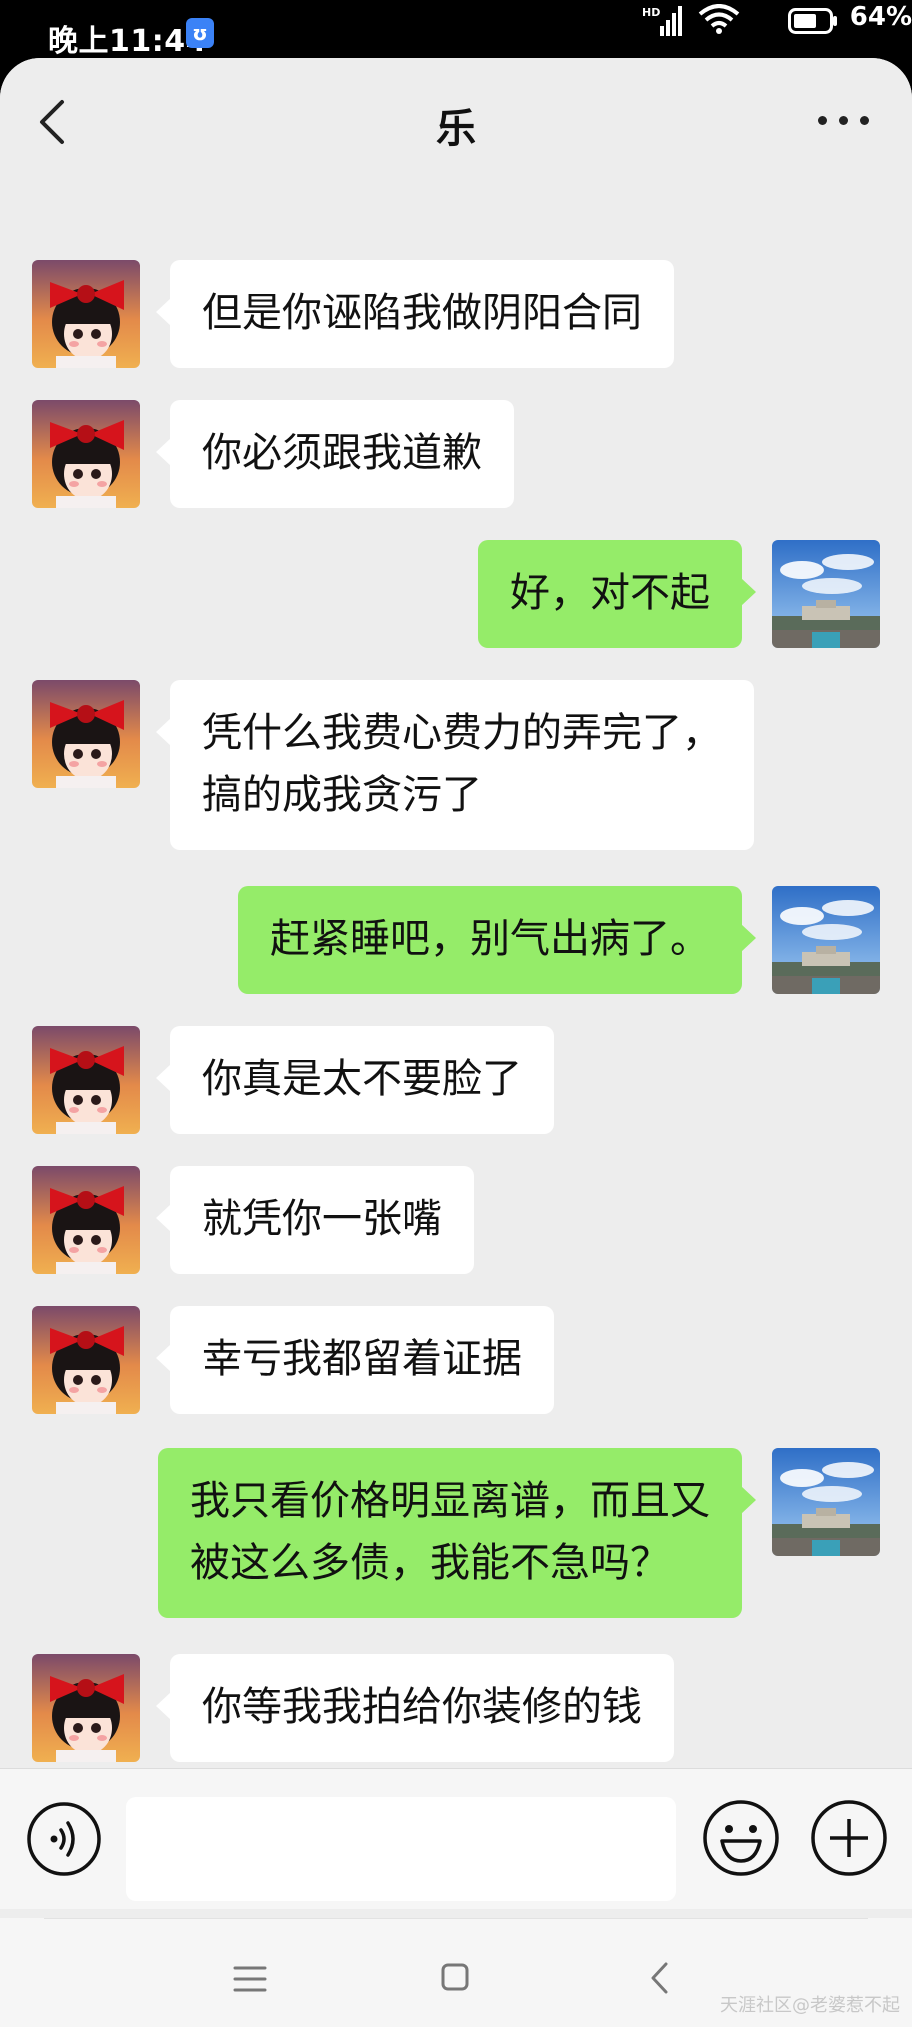 This screenshot has width=912, height=2027. Describe the element at coordinates (844, 120) in the screenshot. I see `more-horizontal-icon` at that location.